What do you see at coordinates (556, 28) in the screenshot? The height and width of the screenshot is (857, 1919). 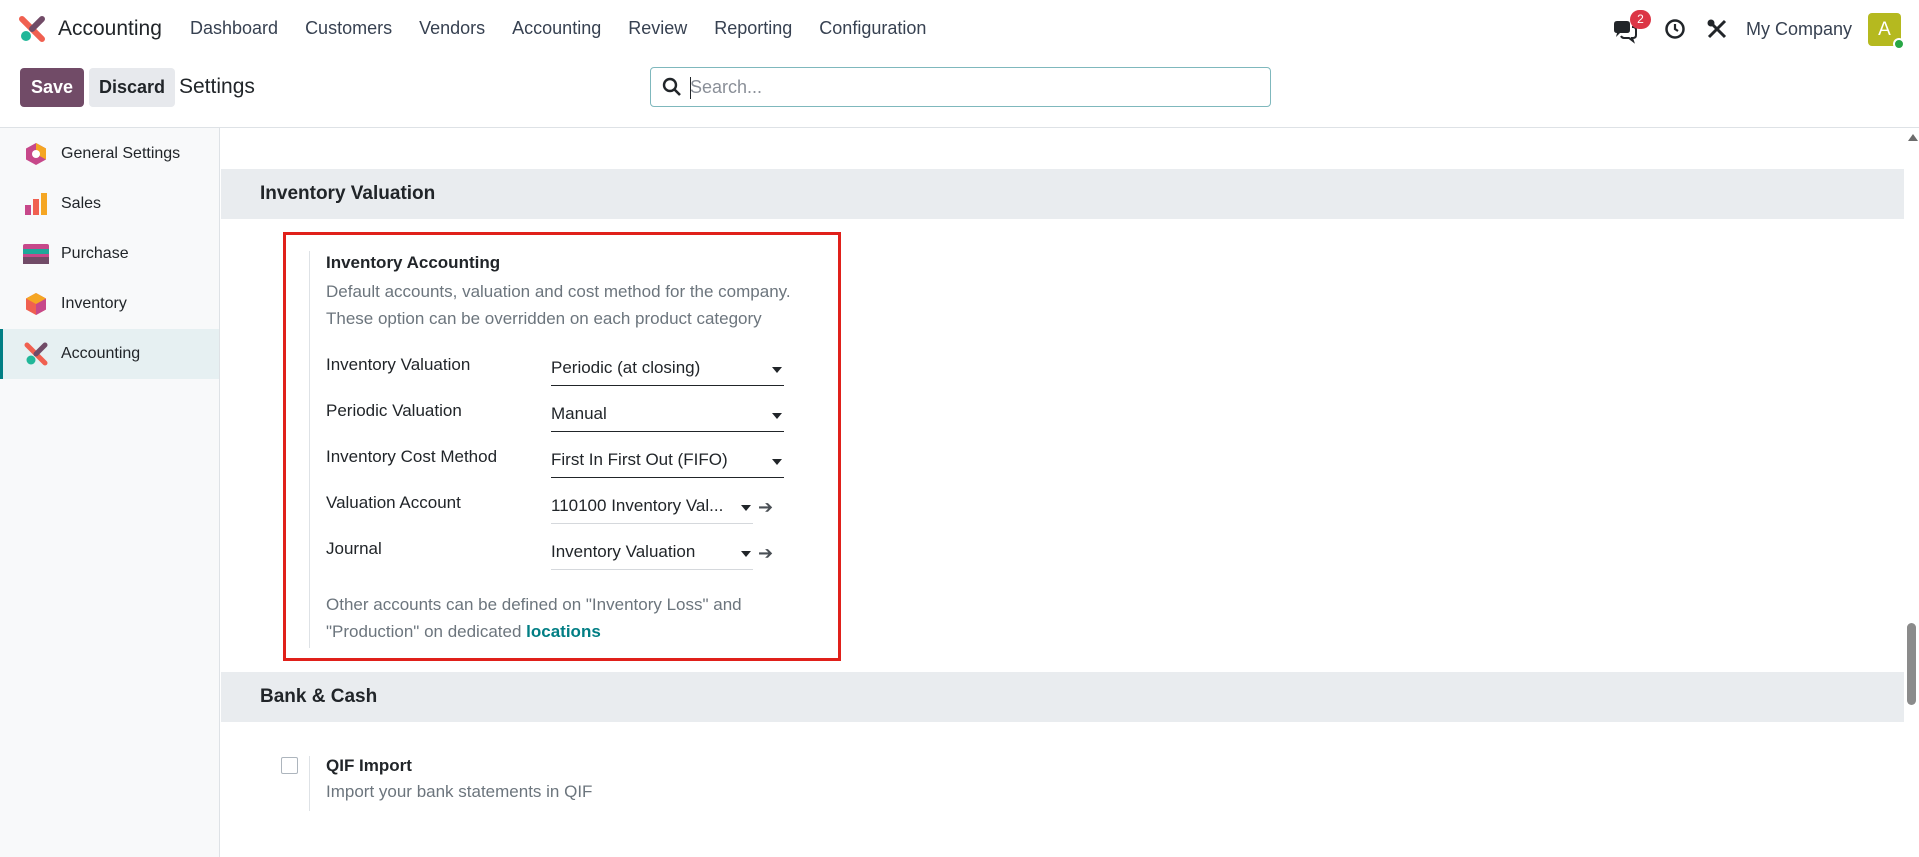 I see `menu-accounting: Accounting` at bounding box center [556, 28].